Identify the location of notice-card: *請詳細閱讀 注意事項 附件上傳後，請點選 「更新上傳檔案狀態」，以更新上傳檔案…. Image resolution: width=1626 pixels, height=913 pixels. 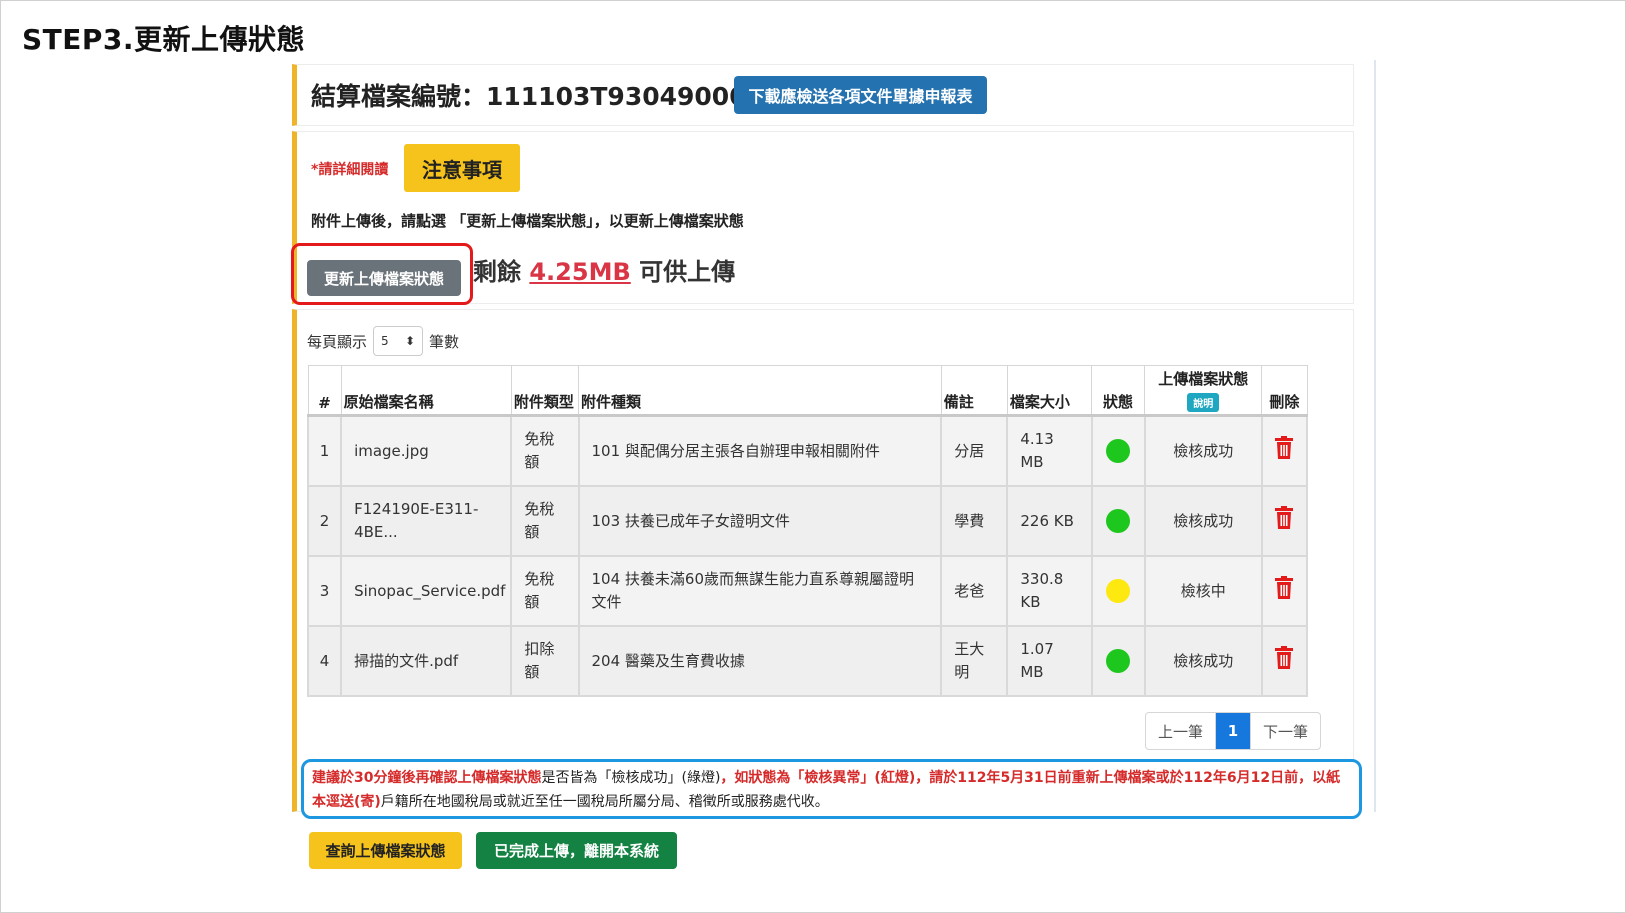
(822, 218).